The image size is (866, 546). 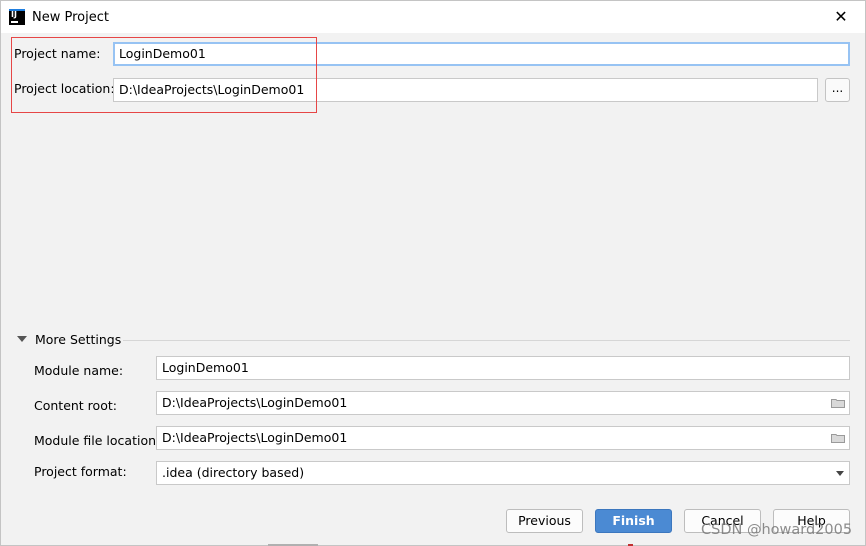 What do you see at coordinates (80, 471) in the screenshot?
I see `project-format-label: Project format:` at bounding box center [80, 471].